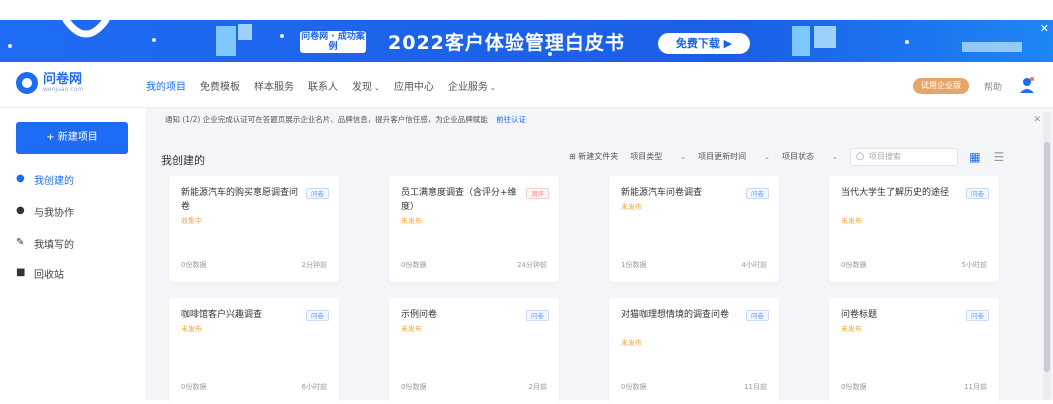  Describe the element at coordinates (694, 351) in the screenshot. I see `project-card: 对猫咖理想情境的调查问卷 问卷 未发布 0份数据 11月前` at that location.